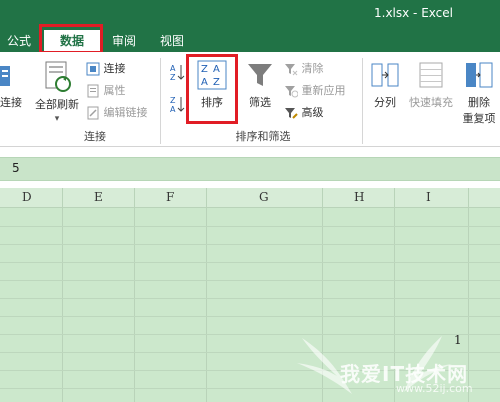 This screenshot has width=500, height=402. I want to click on text-to-columns-label: 分列, so click(385, 102).